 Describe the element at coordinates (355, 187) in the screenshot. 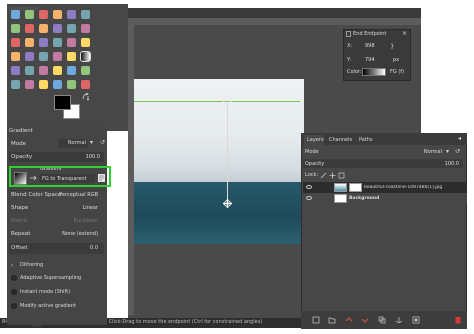

I see `layer-mask-thumbnail` at that location.